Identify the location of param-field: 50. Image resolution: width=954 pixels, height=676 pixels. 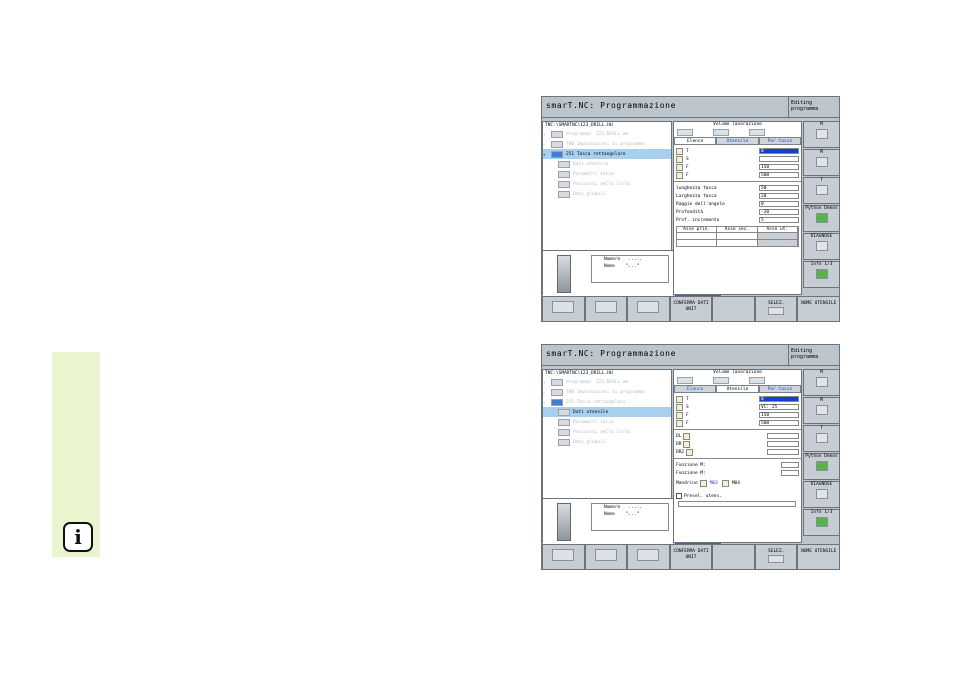
(779, 188).